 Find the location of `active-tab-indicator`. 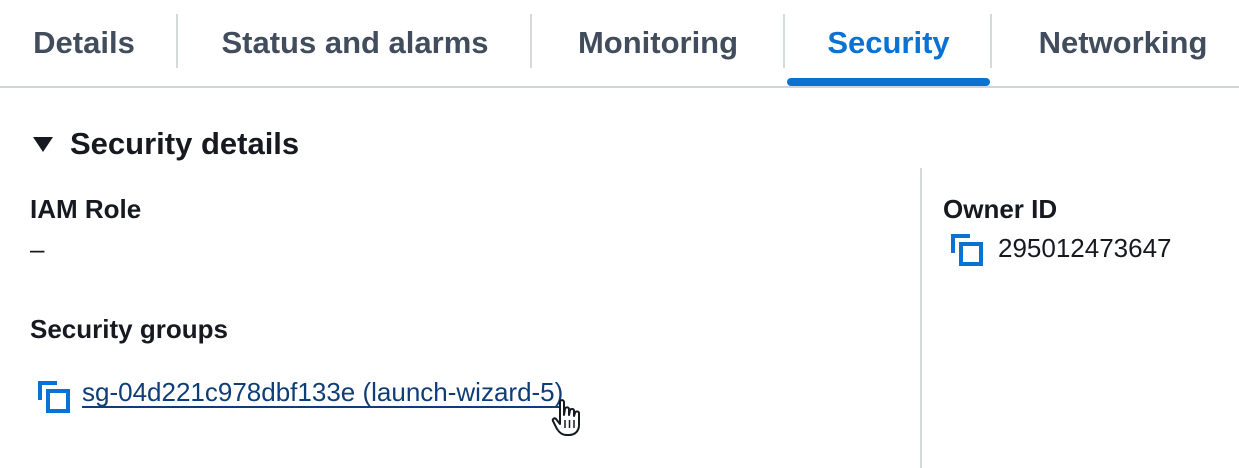

active-tab-indicator is located at coordinates (888, 82).